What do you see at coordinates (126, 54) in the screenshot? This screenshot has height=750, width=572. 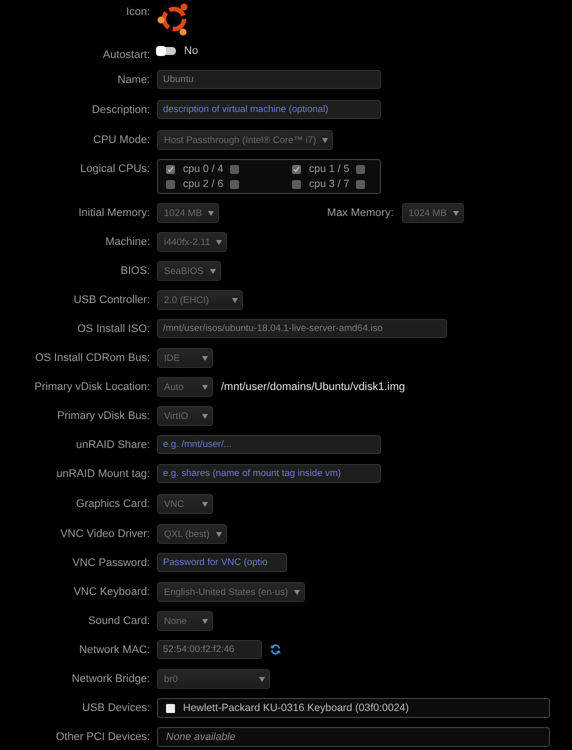 I see `field-label: Autostart:` at bounding box center [126, 54].